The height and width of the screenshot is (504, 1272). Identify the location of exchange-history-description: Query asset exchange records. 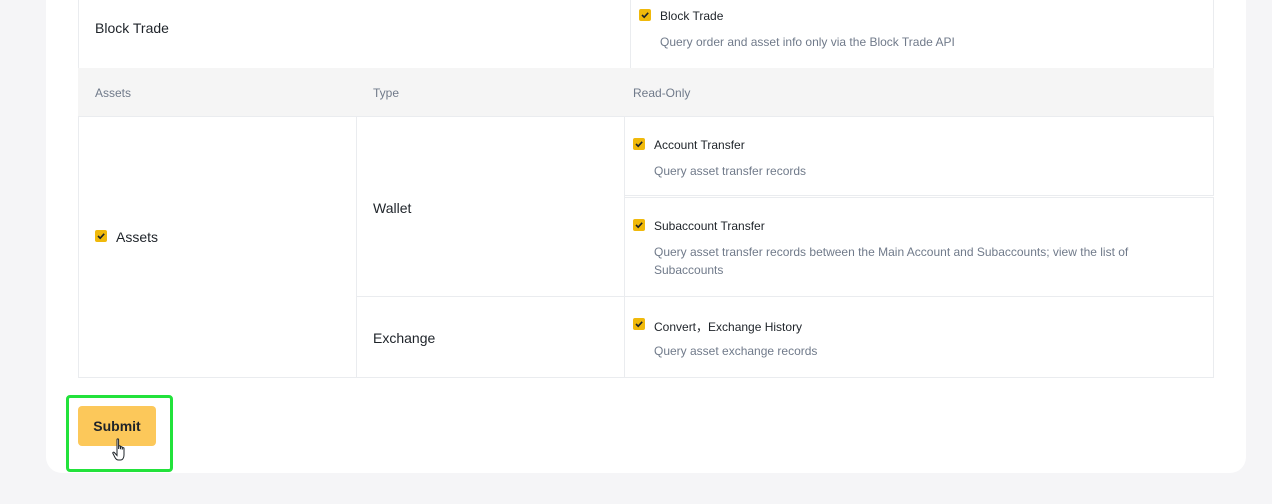
(736, 351).